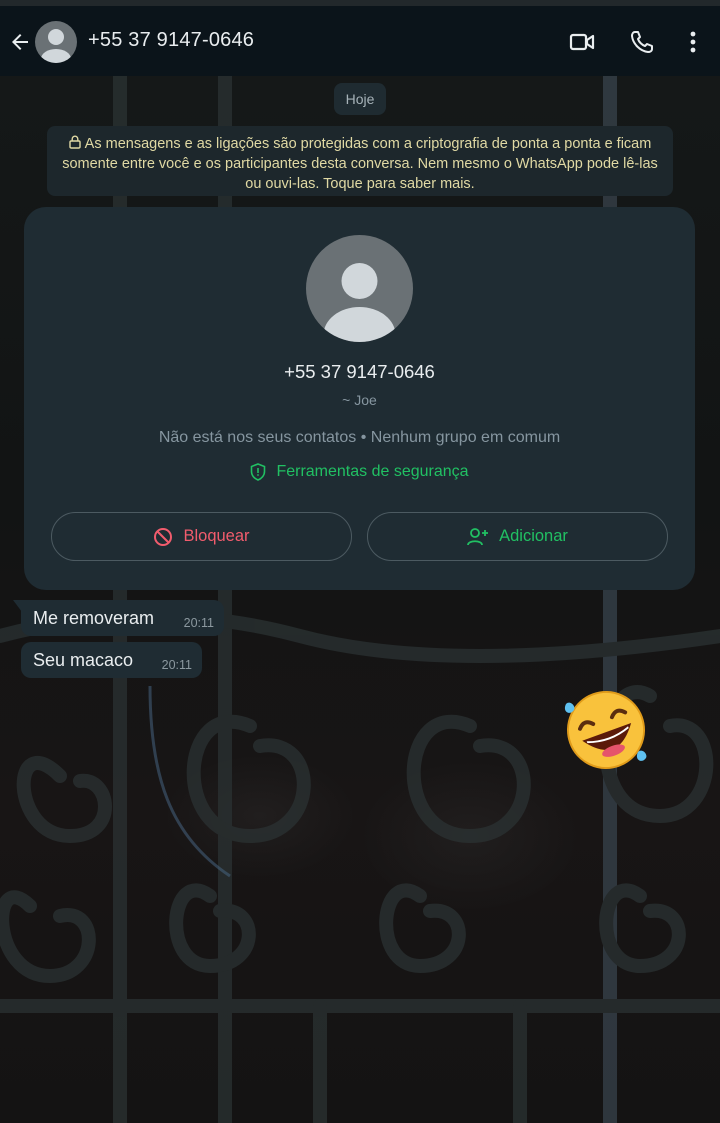 The height and width of the screenshot is (1123, 720). Describe the element at coordinates (83, 660) in the screenshot. I see `message-text: Seu macaco` at that location.